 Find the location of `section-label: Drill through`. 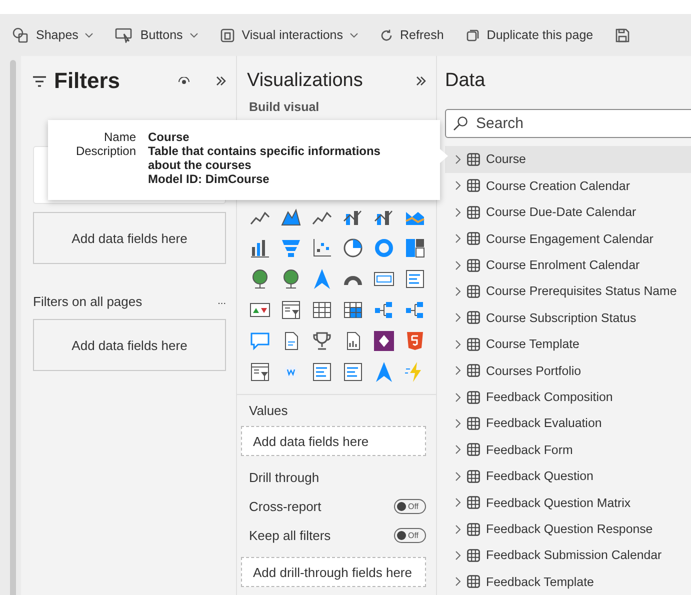

section-label: Drill through is located at coordinates (284, 477).